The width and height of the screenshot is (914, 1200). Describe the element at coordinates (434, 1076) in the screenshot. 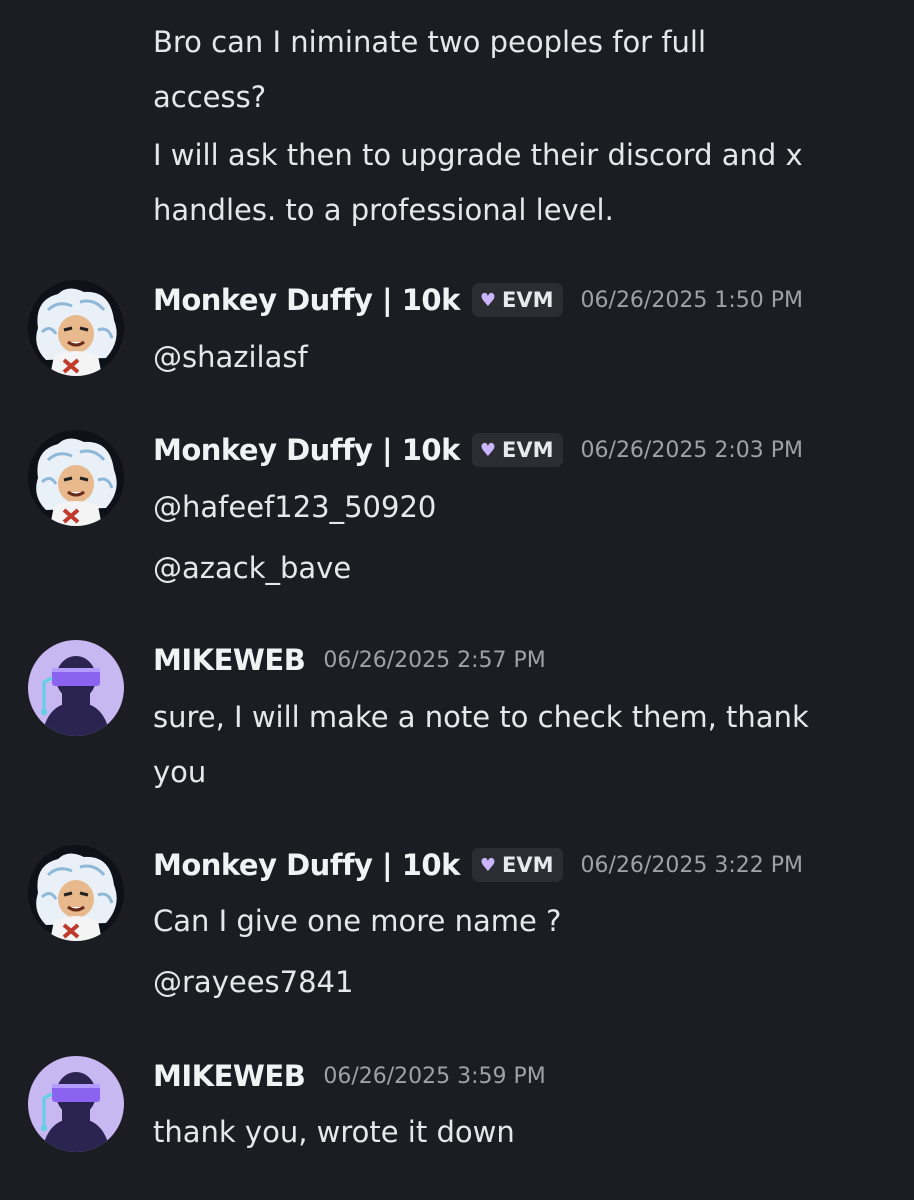

I see `timestamp: 06/26/2025 3:59 PM` at that location.